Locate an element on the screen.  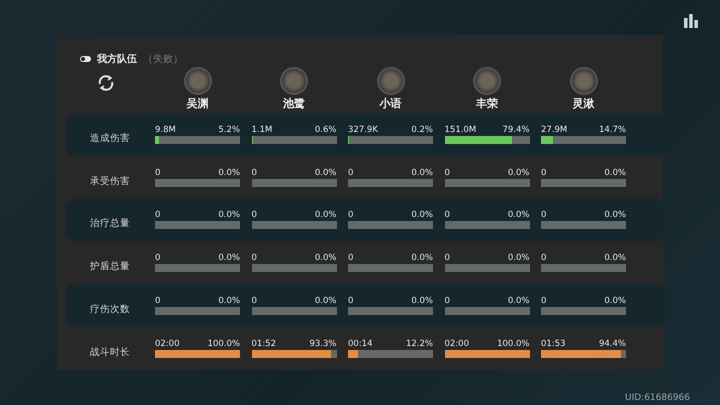
stat-percent: 14.7% is located at coordinates (612, 129).